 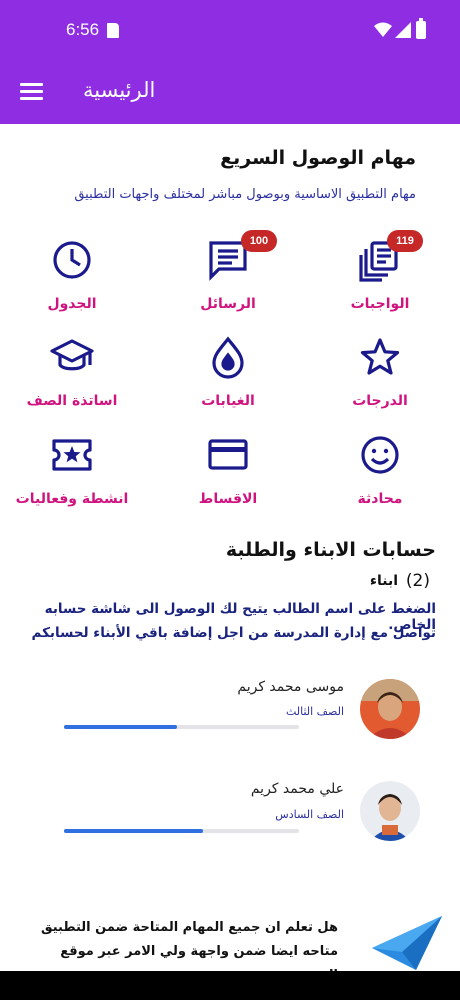 I want to click on ticket-star-icon, so click(x=72, y=455).